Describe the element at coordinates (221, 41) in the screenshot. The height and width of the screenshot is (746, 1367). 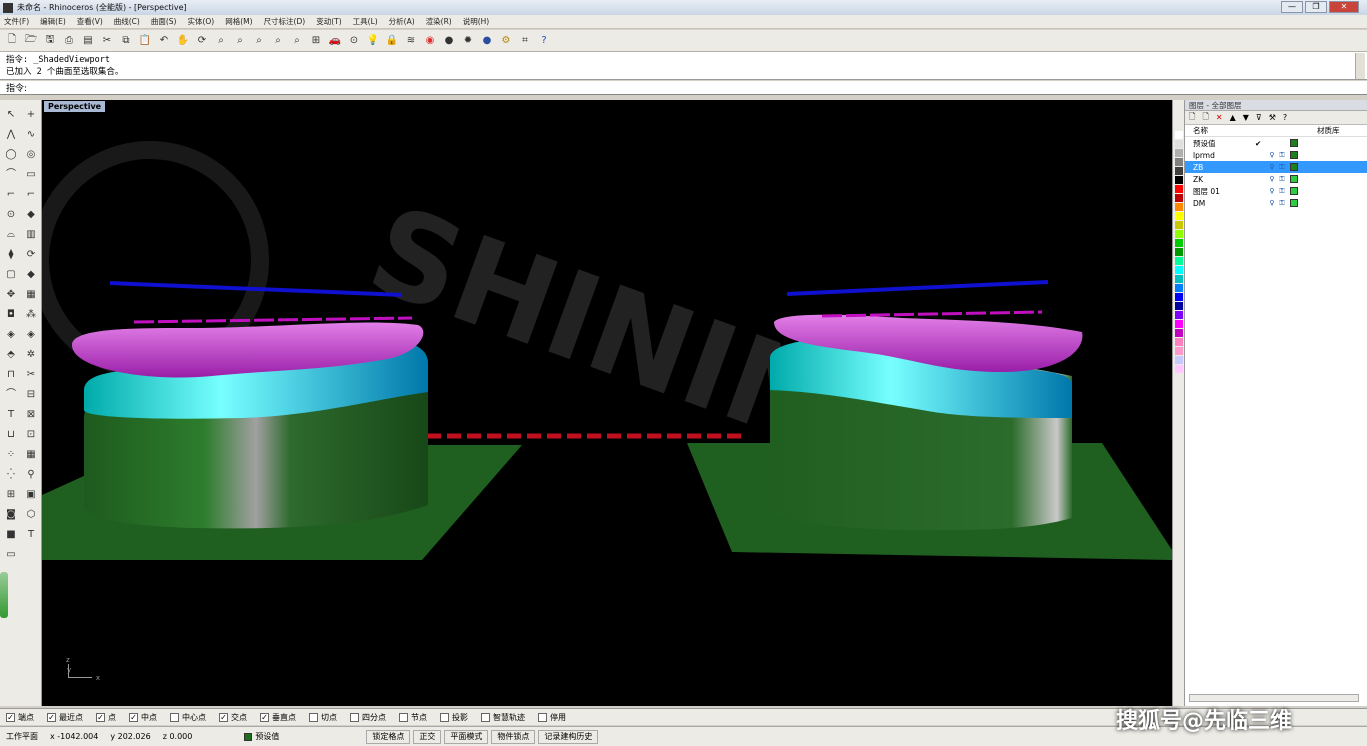
I see `zoom-icon: ⌕` at that location.